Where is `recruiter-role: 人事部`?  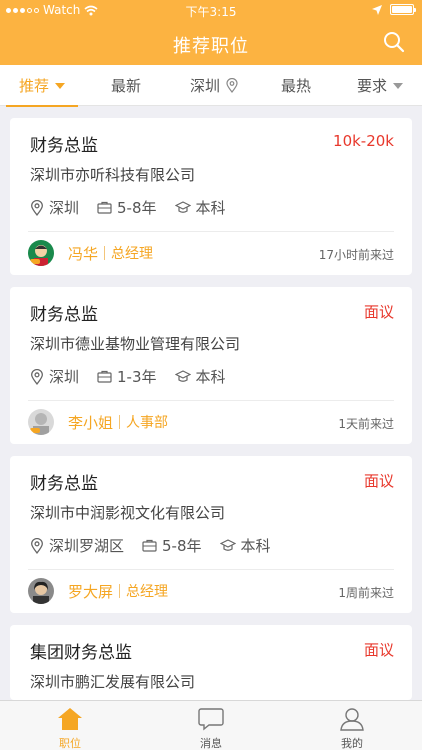 recruiter-role: 人事部 is located at coordinates (147, 423).